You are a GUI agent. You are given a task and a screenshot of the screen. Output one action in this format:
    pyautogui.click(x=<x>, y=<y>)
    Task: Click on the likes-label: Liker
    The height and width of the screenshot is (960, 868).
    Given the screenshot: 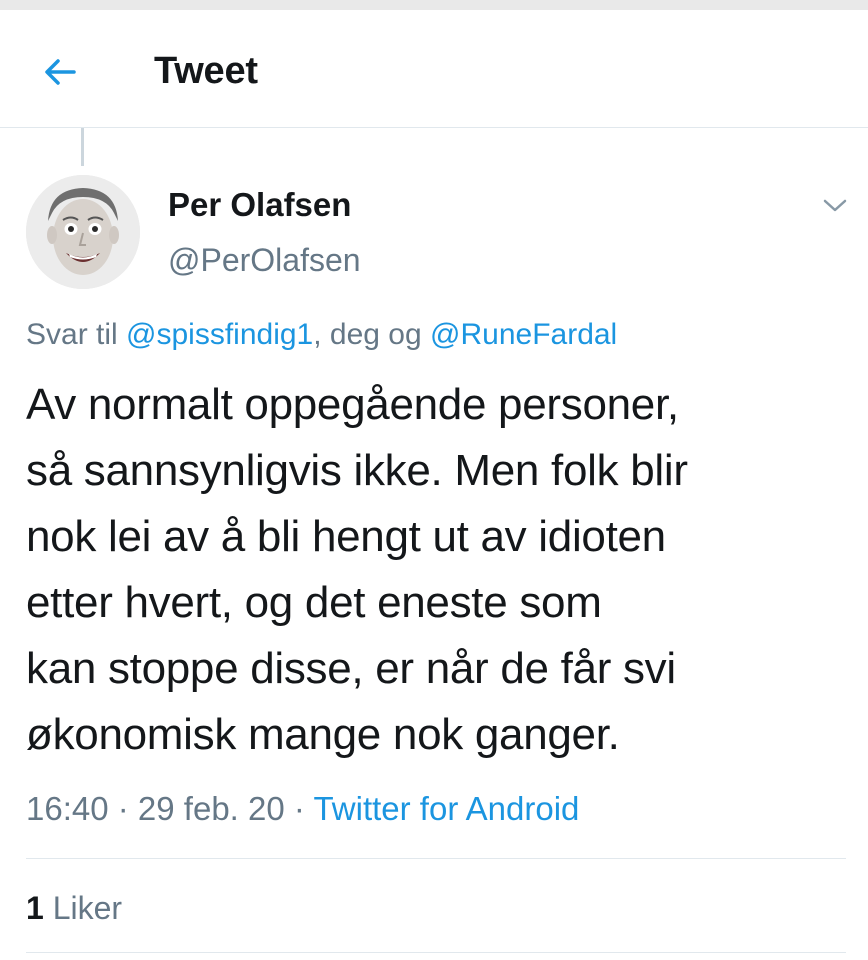 What is the action you would take?
    pyautogui.click(x=83, y=908)
    